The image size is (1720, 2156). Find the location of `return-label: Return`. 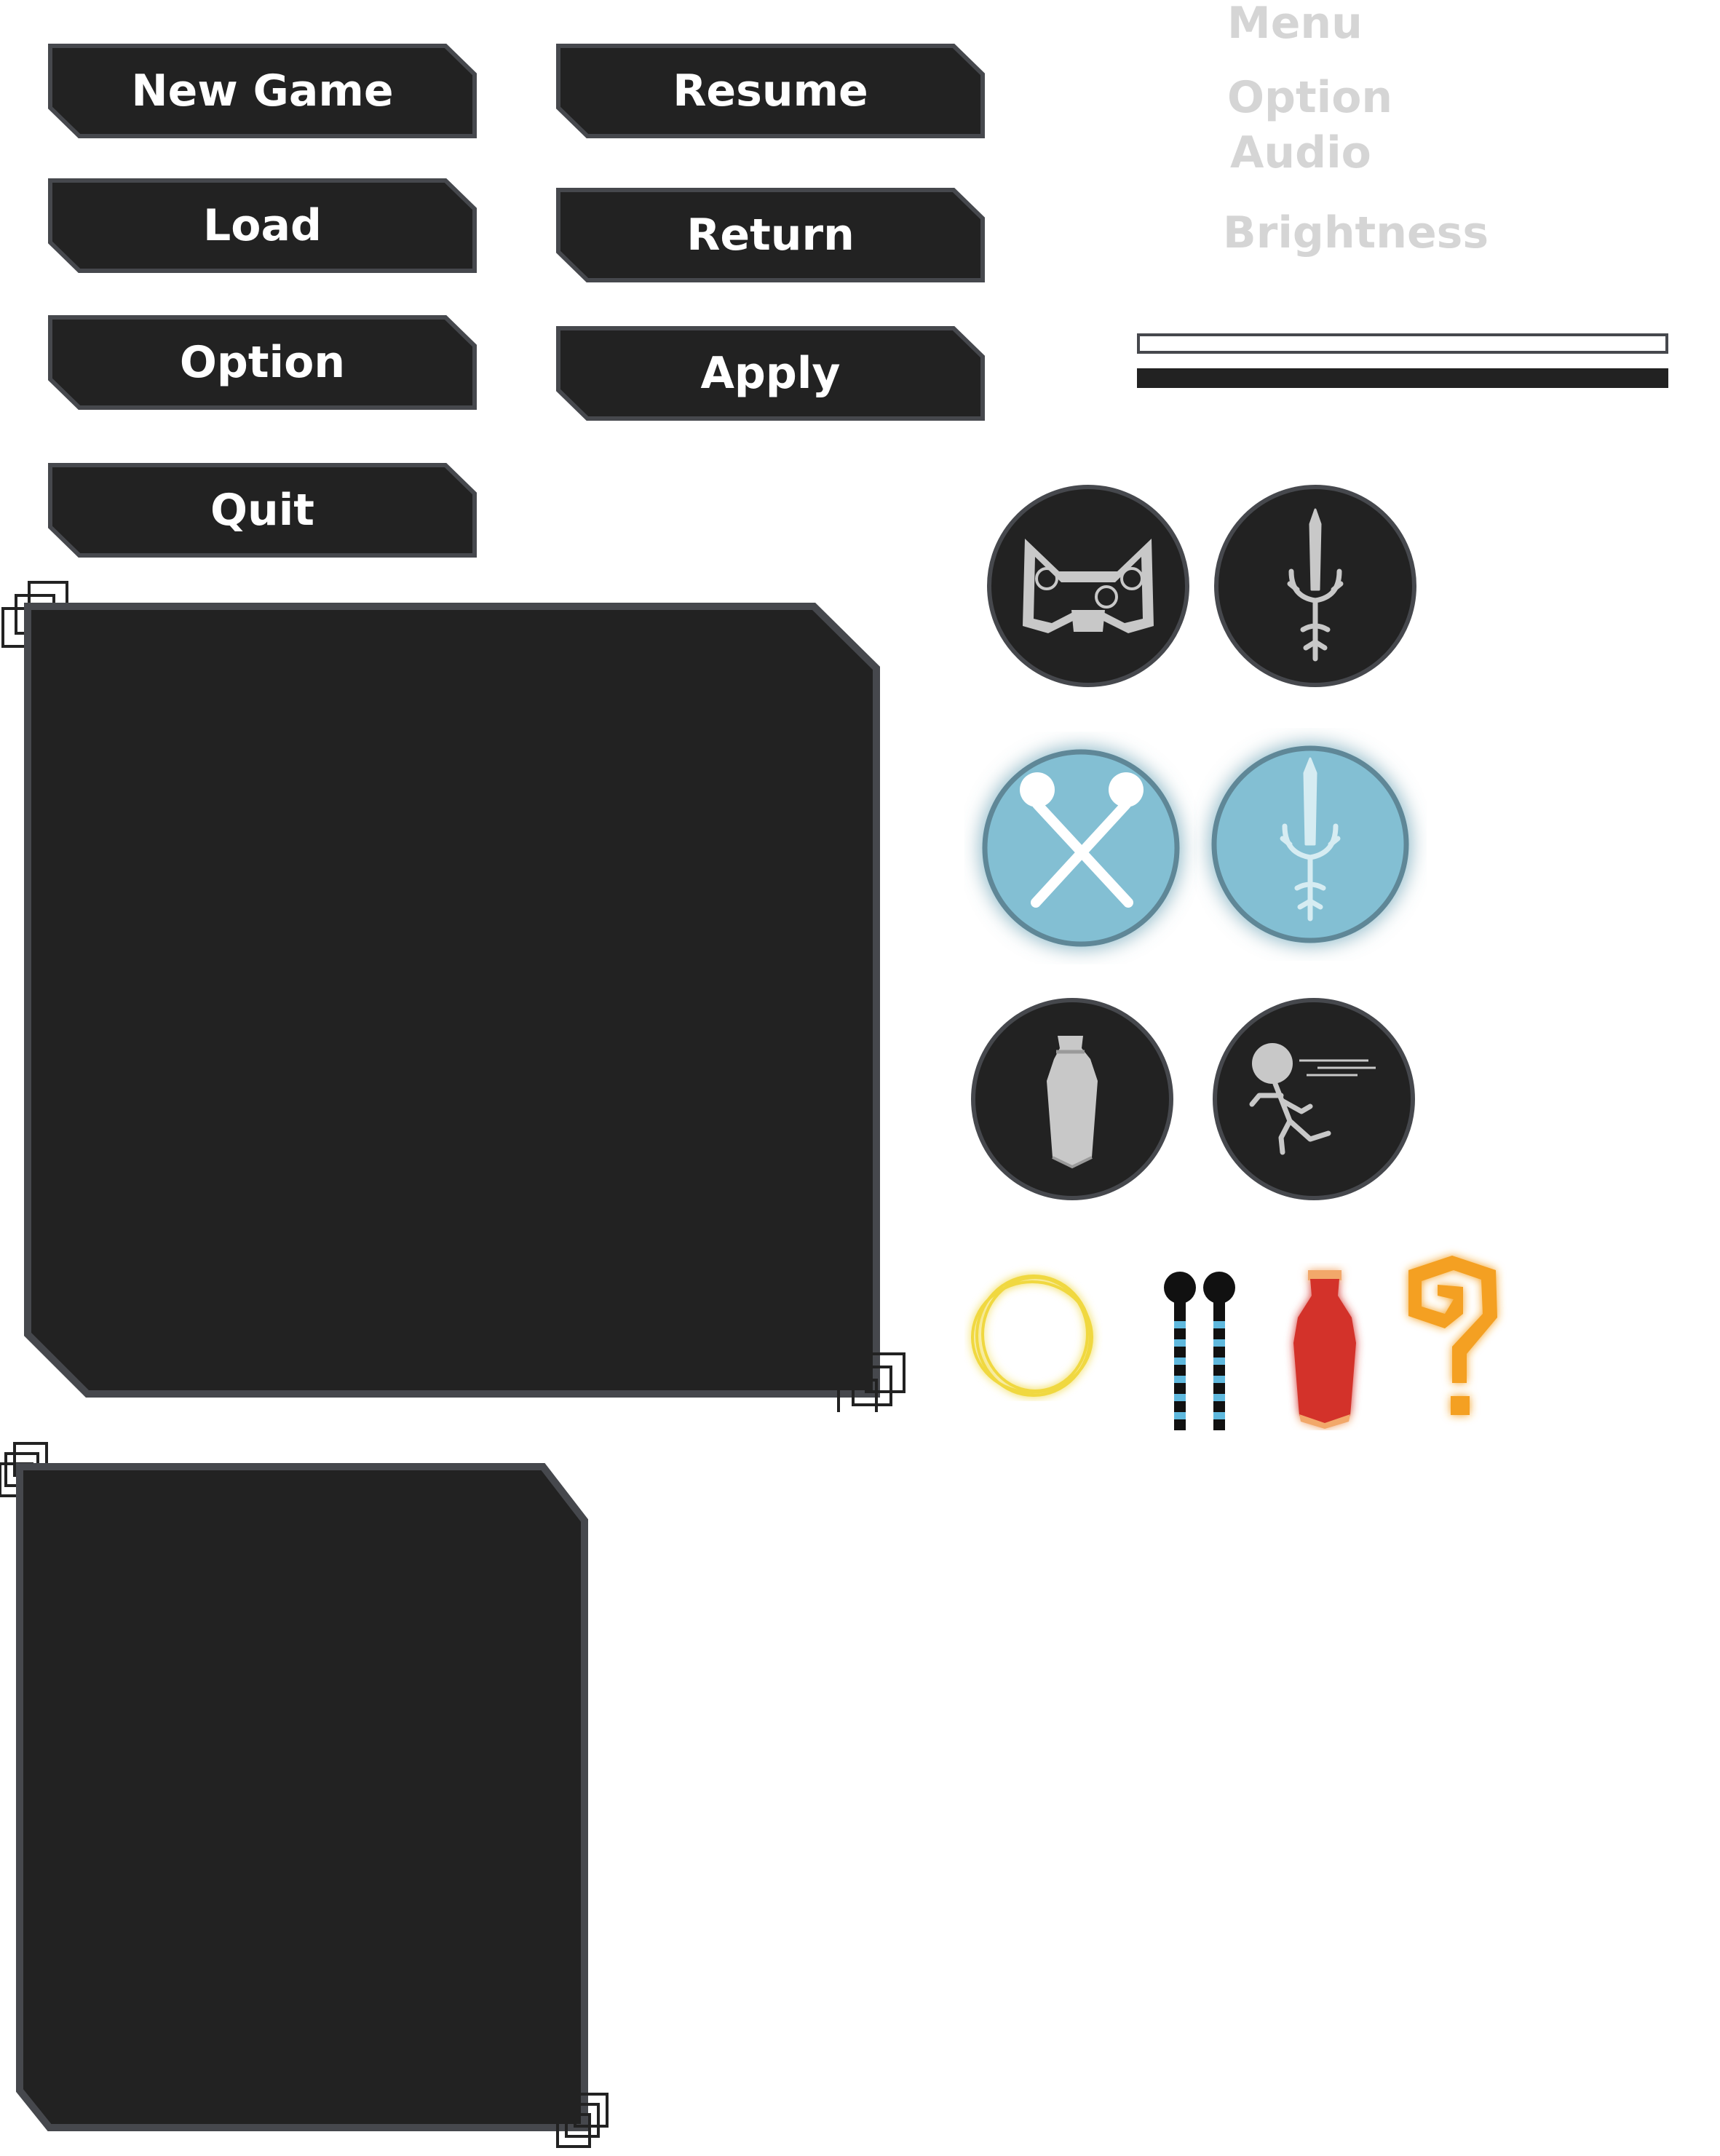

return-label: Return is located at coordinates (770, 236).